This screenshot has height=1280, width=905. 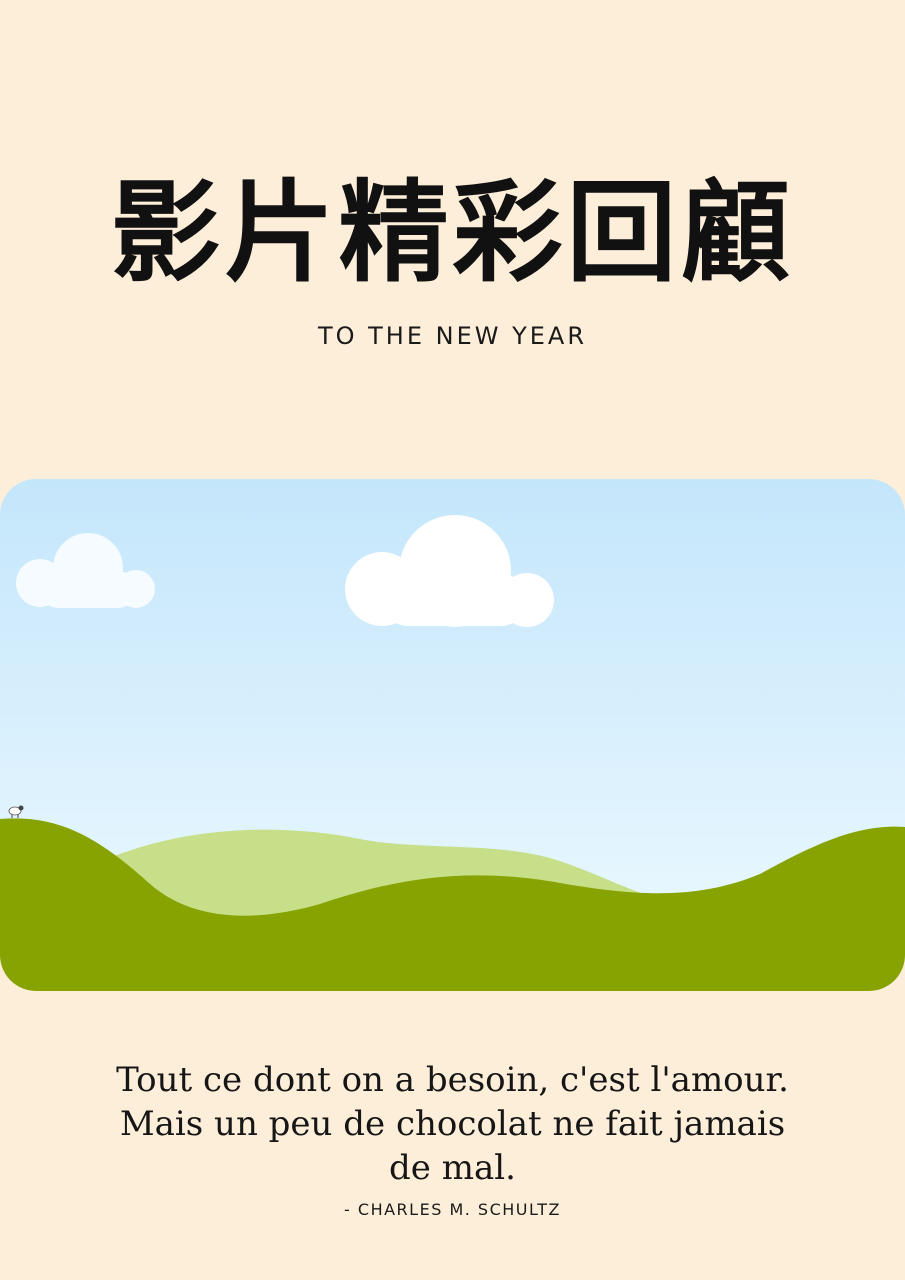 What do you see at coordinates (452, 336) in the screenshot?
I see `poster-subtitle: TO THE NEW YEAR` at bounding box center [452, 336].